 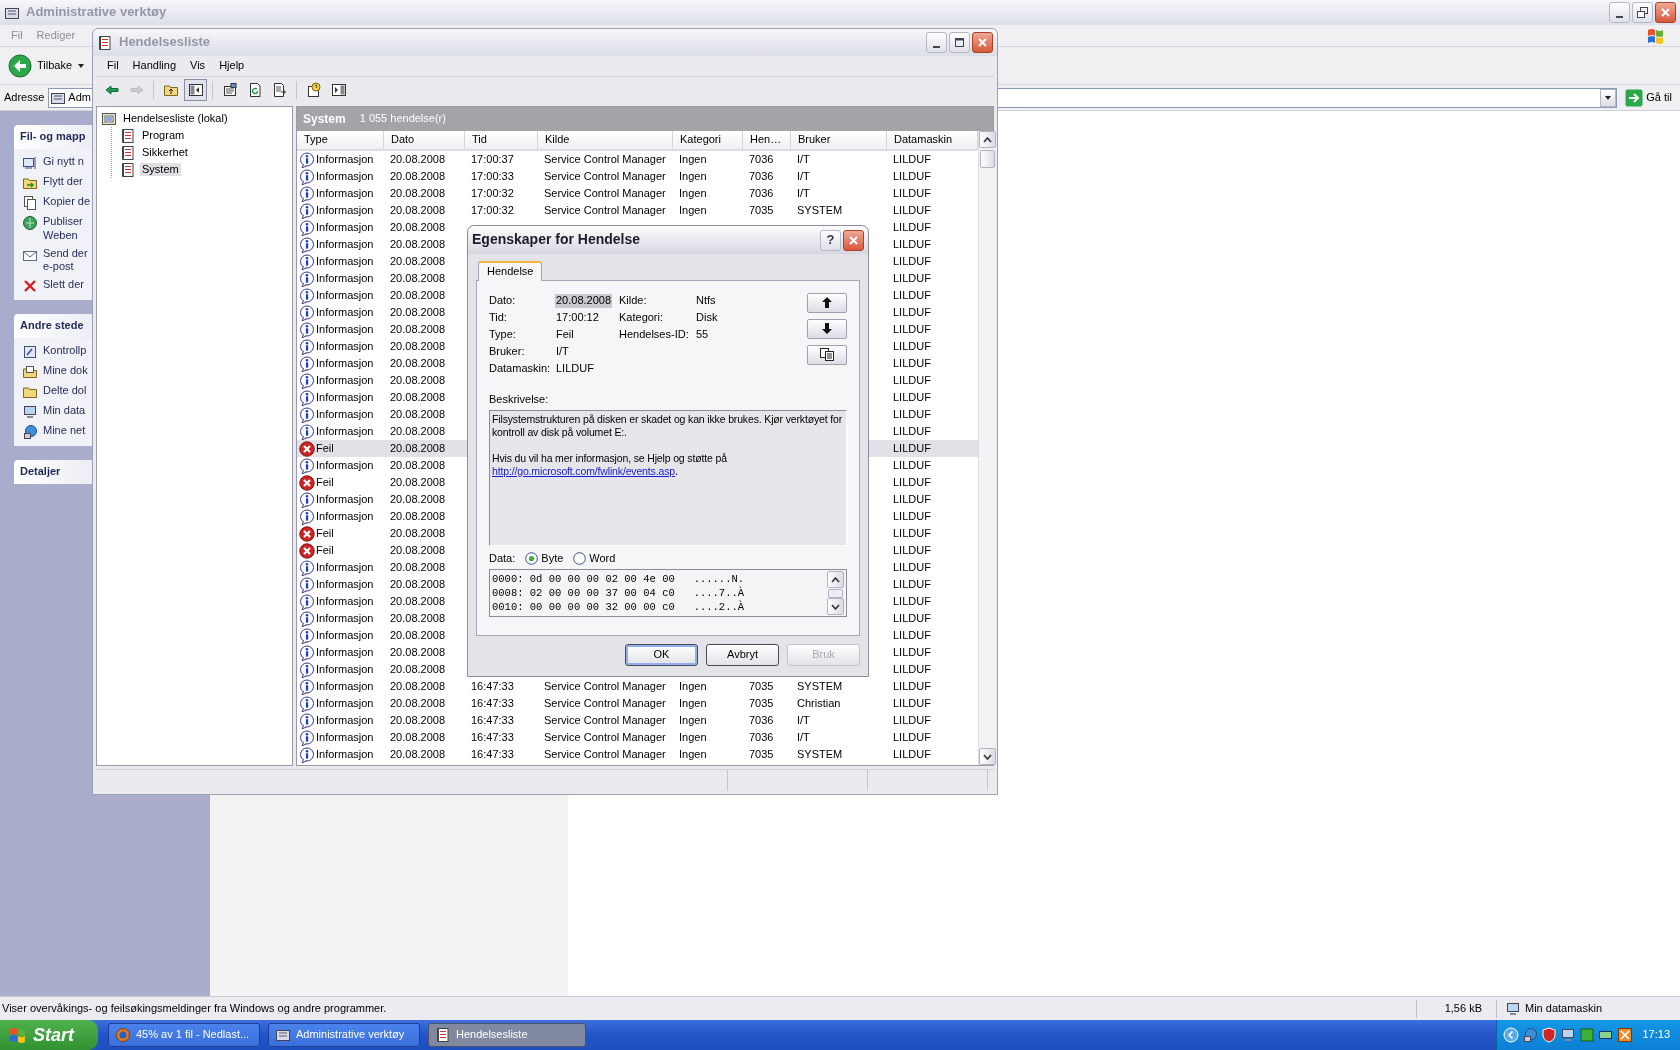 I want to click on field-label: Tid:, so click(x=498, y=318).